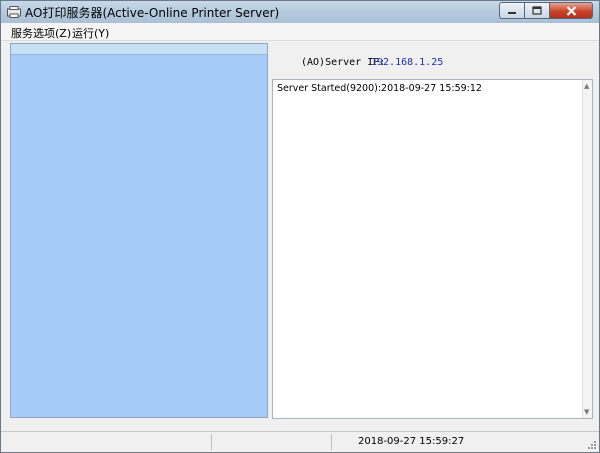 The height and width of the screenshot is (453, 600). Describe the element at coordinates (411, 441) in the screenshot. I see `status-time: 2018-09-27 15:59:27` at that location.